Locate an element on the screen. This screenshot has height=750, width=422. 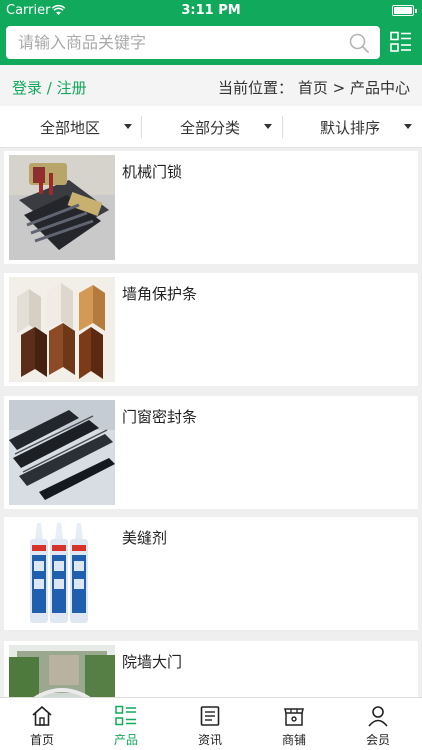
tab-products-label: 产品 is located at coordinates (125, 740).